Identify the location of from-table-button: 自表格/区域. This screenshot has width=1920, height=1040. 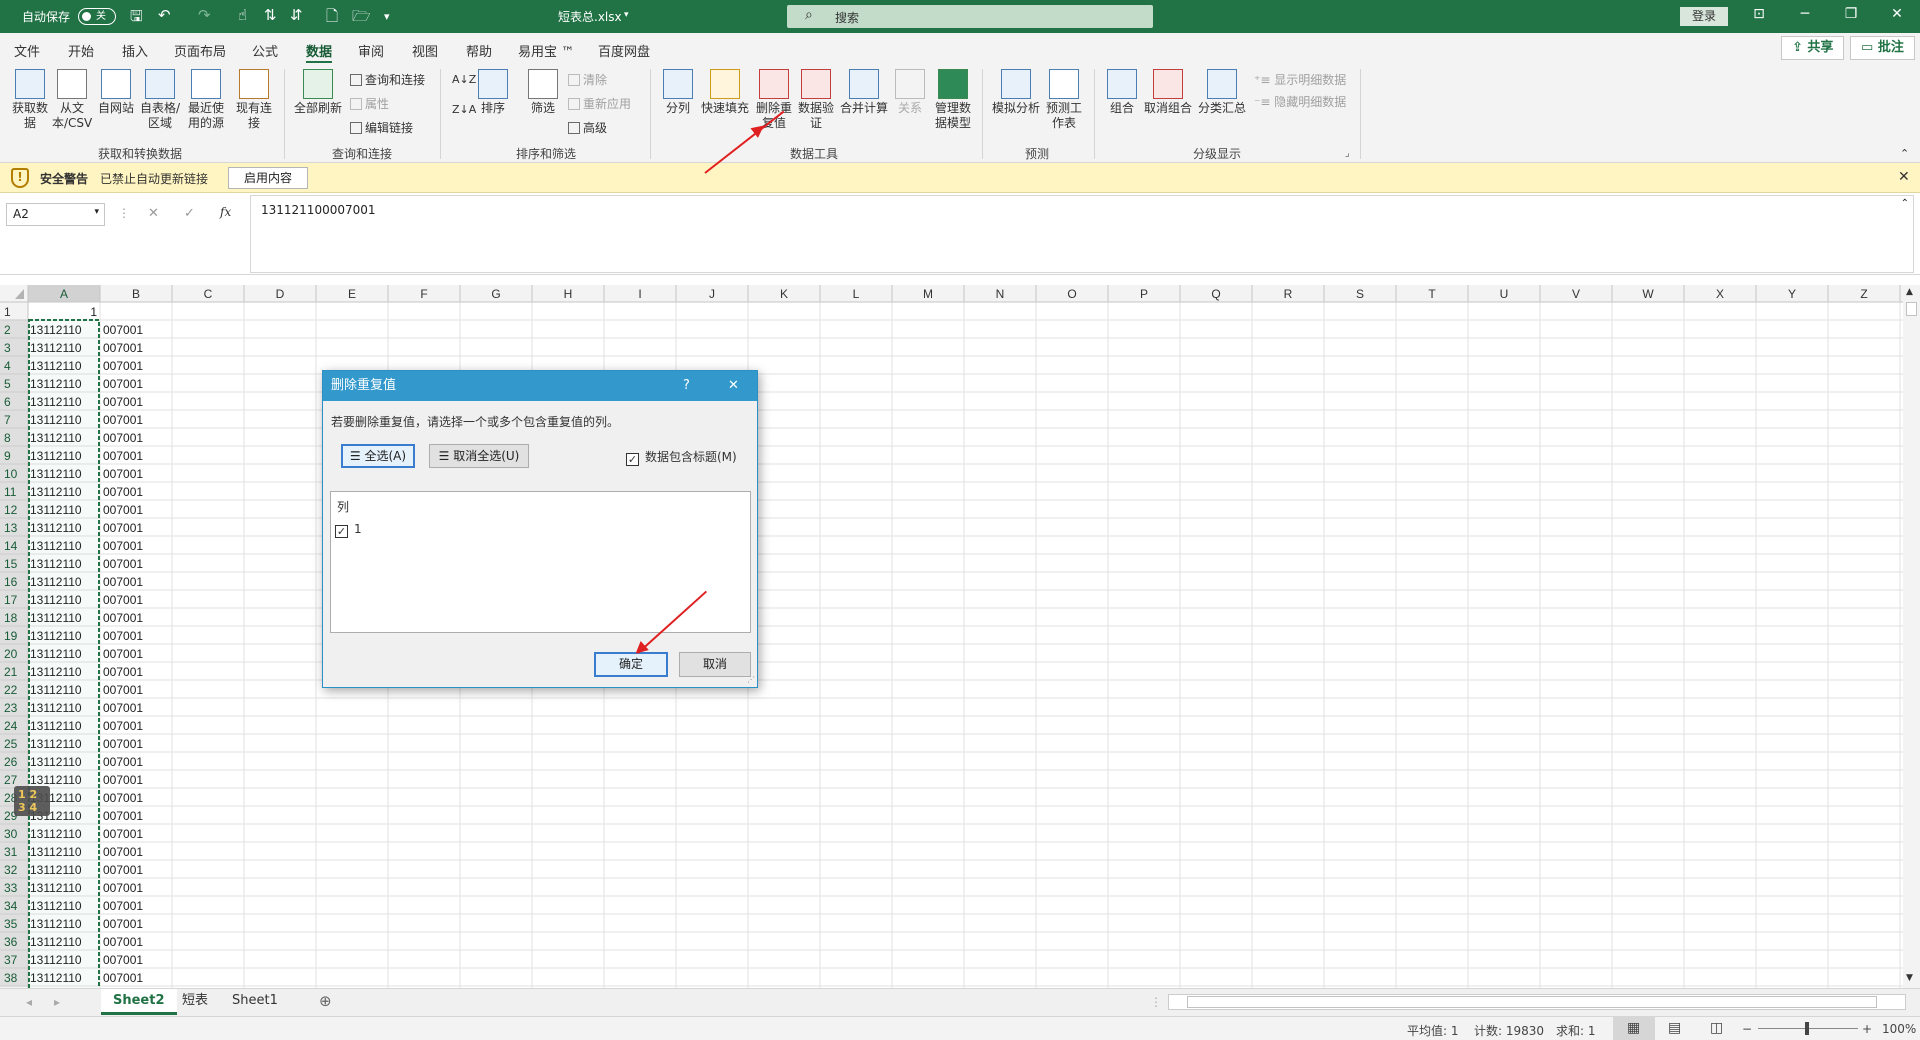
(160, 100).